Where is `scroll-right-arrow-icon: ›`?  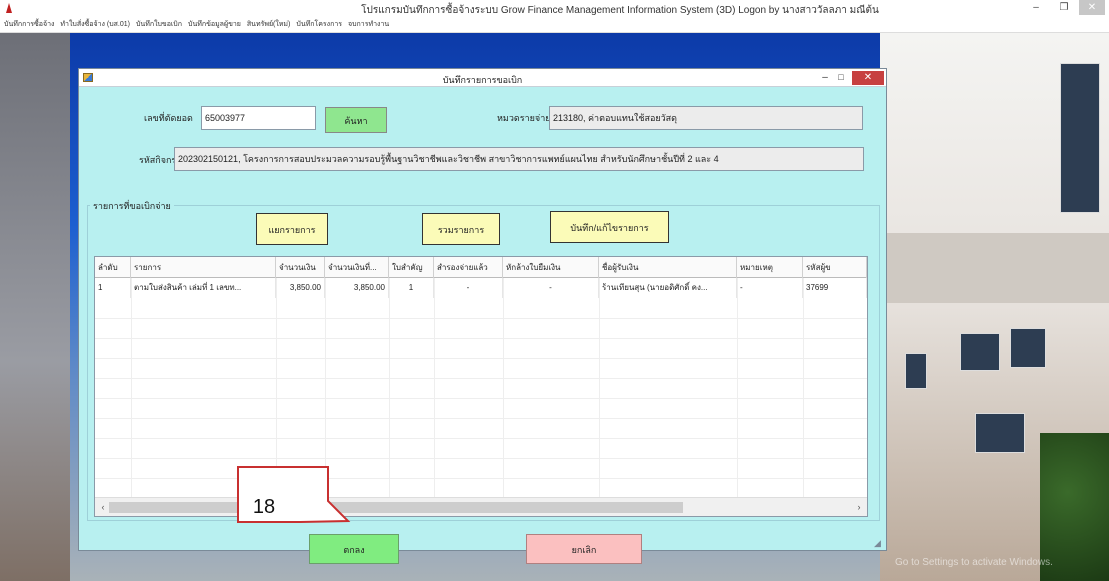
scroll-right-arrow-icon: › is located at coordinates (859, 507).